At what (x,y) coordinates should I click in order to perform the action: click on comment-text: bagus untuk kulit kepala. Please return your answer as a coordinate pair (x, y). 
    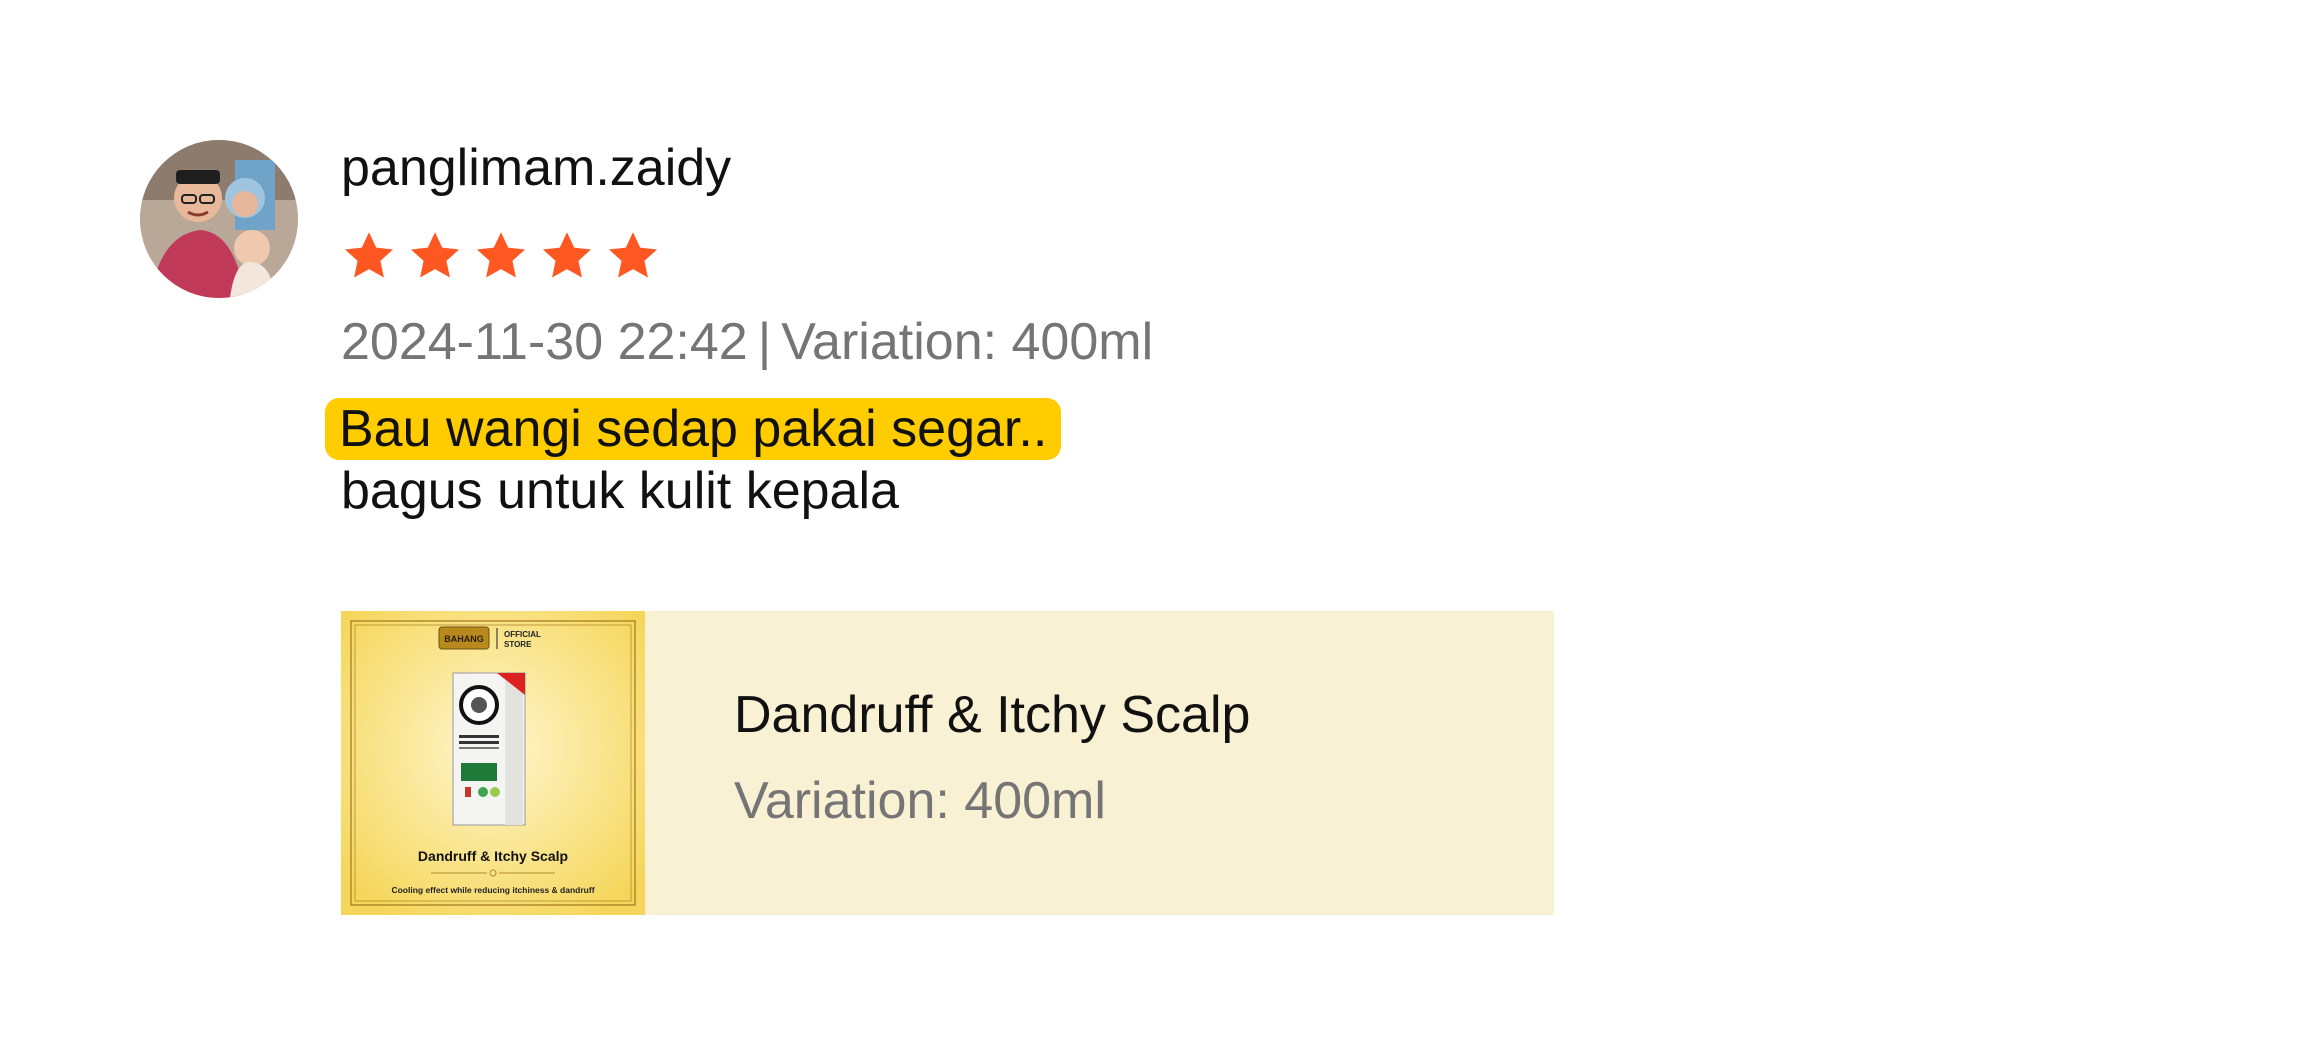
    Looking at the image, I should click on (620, 491).